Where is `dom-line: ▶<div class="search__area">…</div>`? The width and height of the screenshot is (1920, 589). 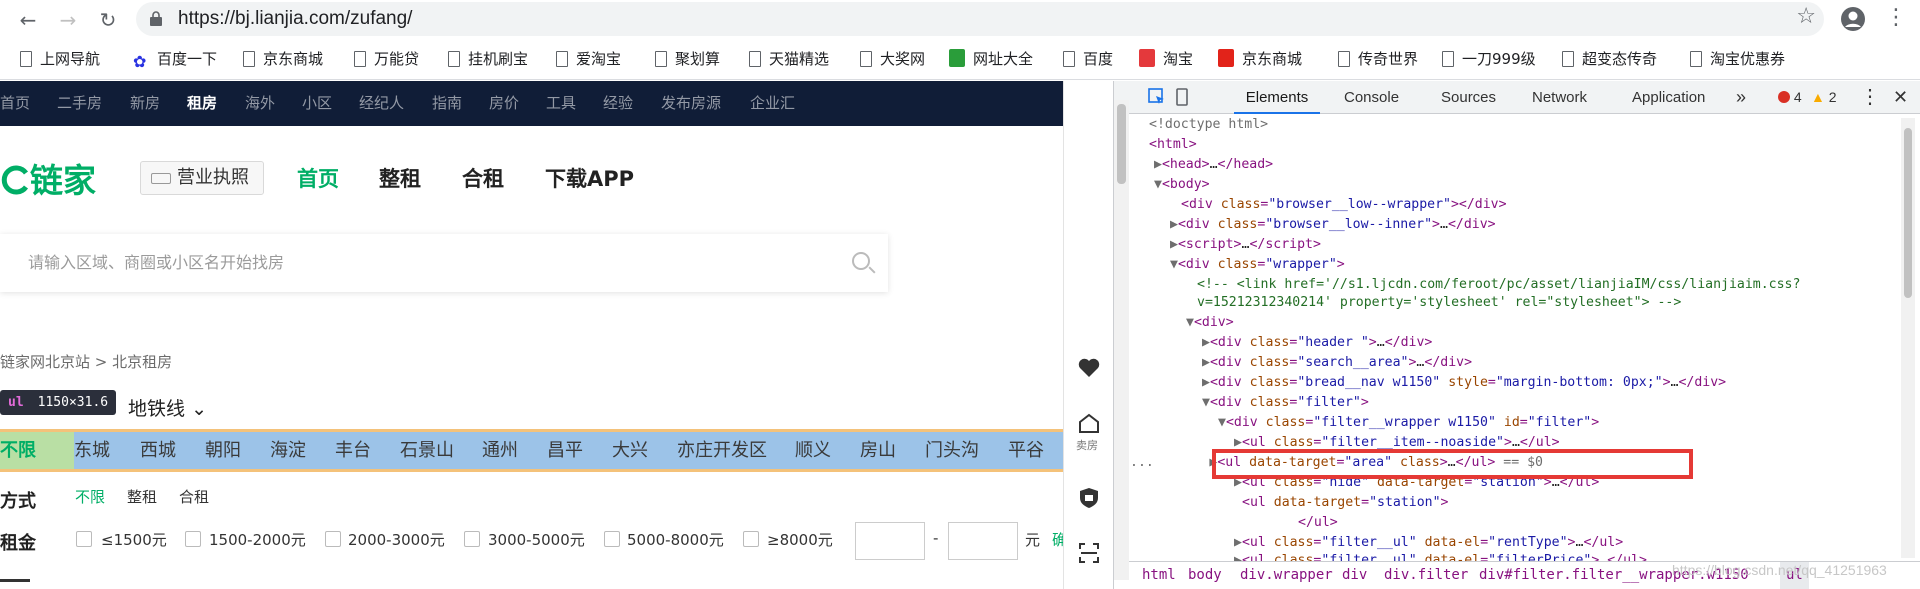
dom-line: ▶<div class="search__area">…</div> is located at coordinates (1337, 363).